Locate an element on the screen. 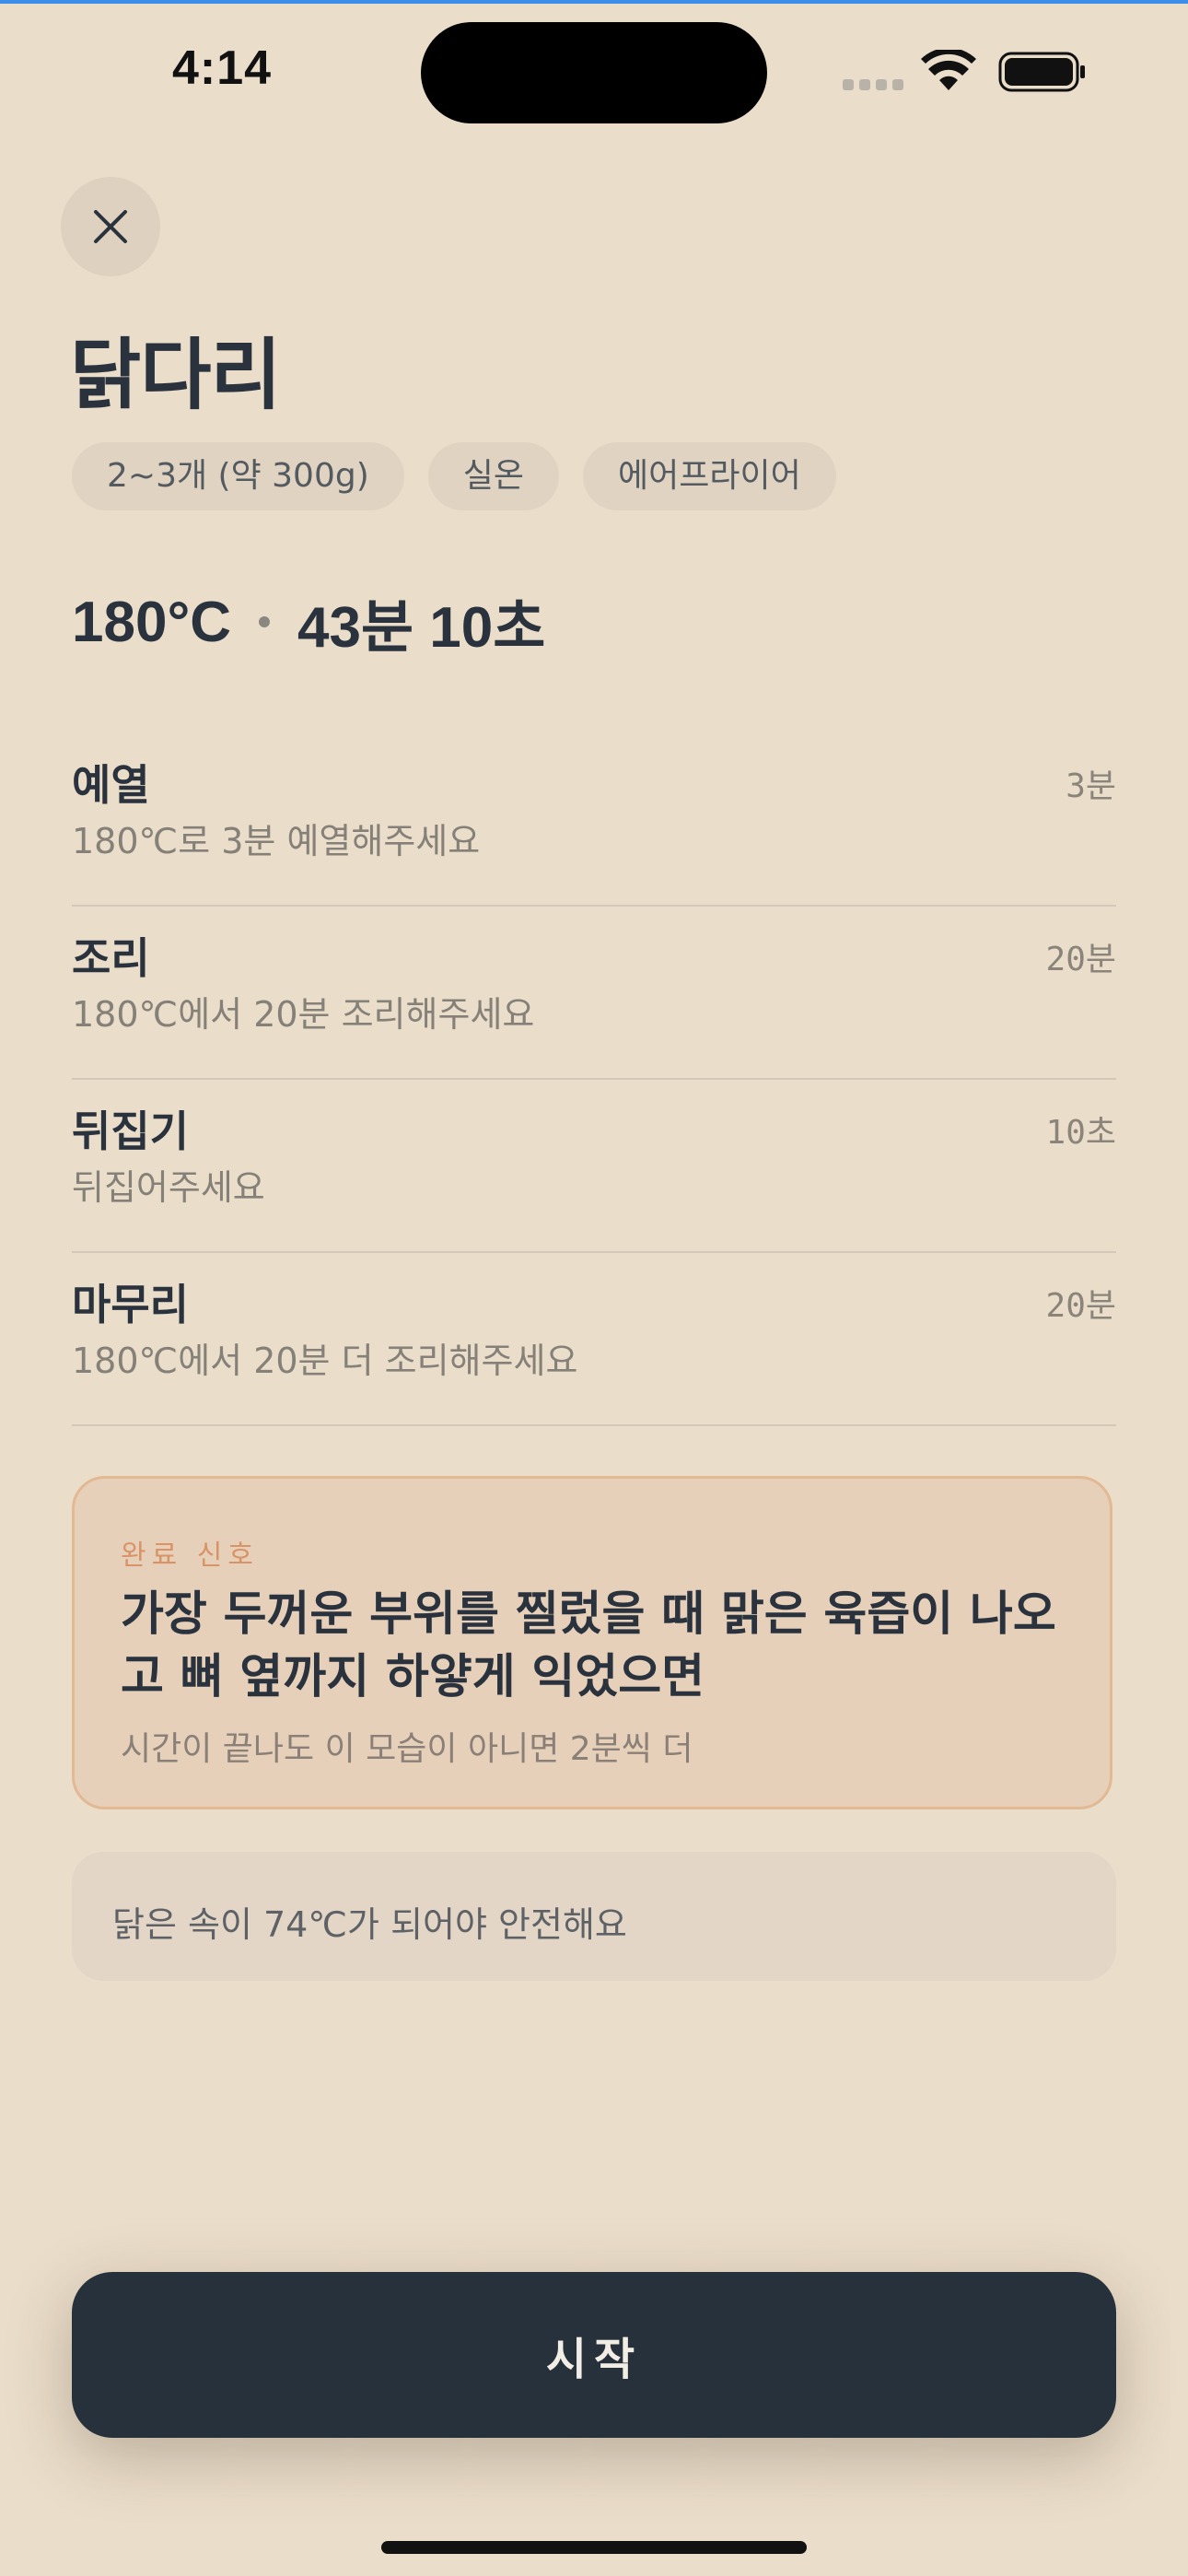 The image size is (1188, 2576). completion-signal-subtext: 시간이 끝나도 이 모습이 아니면 2분씩 더 is located at coordinates (407, 1749).